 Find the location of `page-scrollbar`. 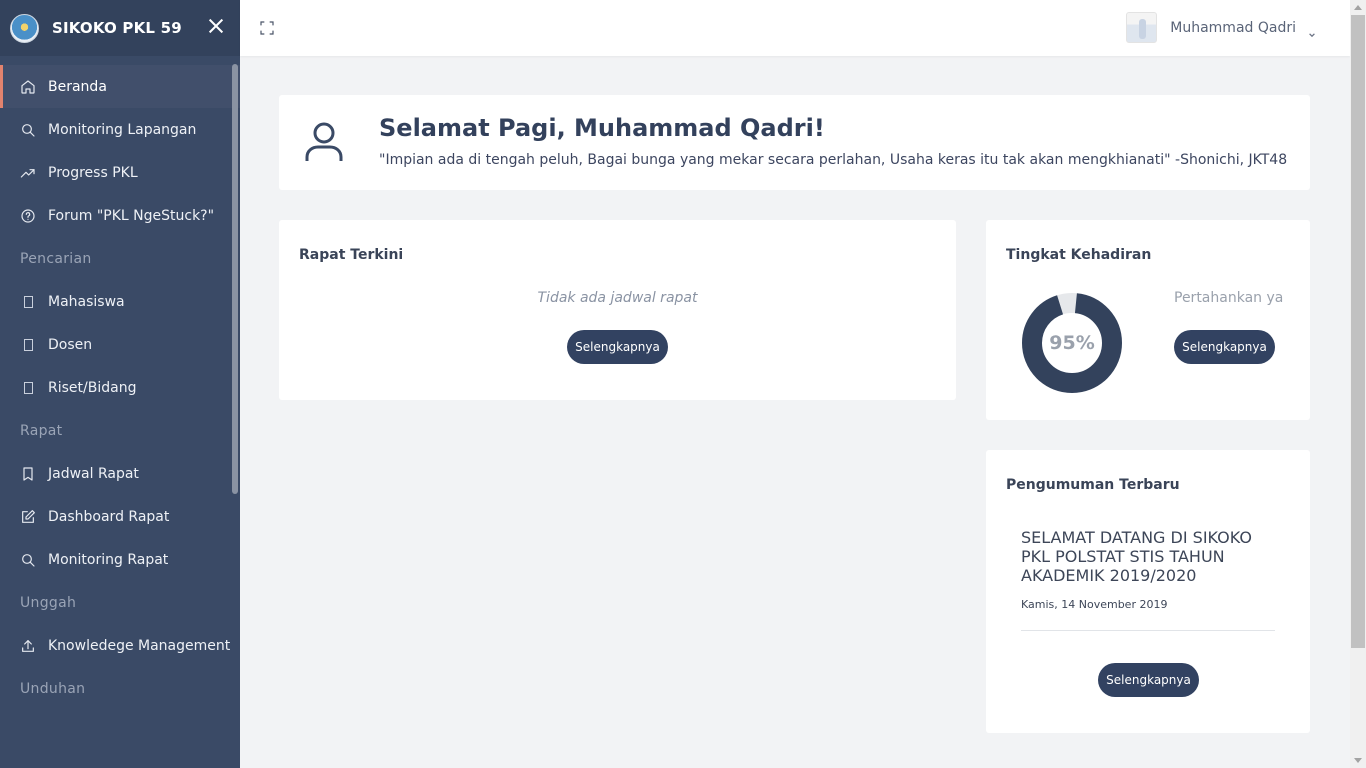

page-scrollbar is located at coordinates (1358, 384).